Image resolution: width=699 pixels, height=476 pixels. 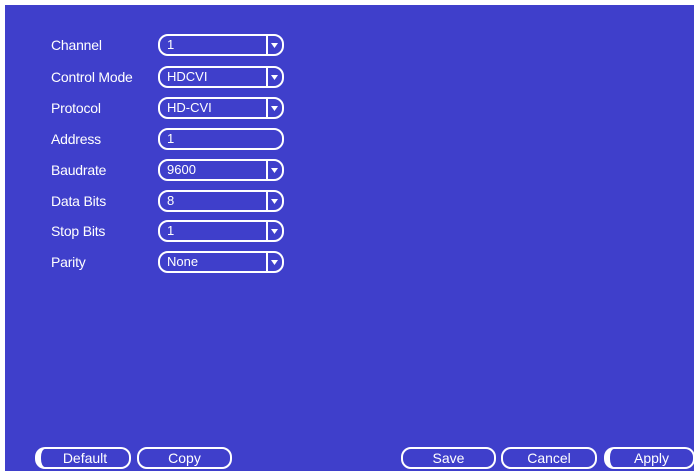 What do you see at coordinates (171, 44) in the screenshot?
I see `channel-value: 1` at bounding box center [171, 44].